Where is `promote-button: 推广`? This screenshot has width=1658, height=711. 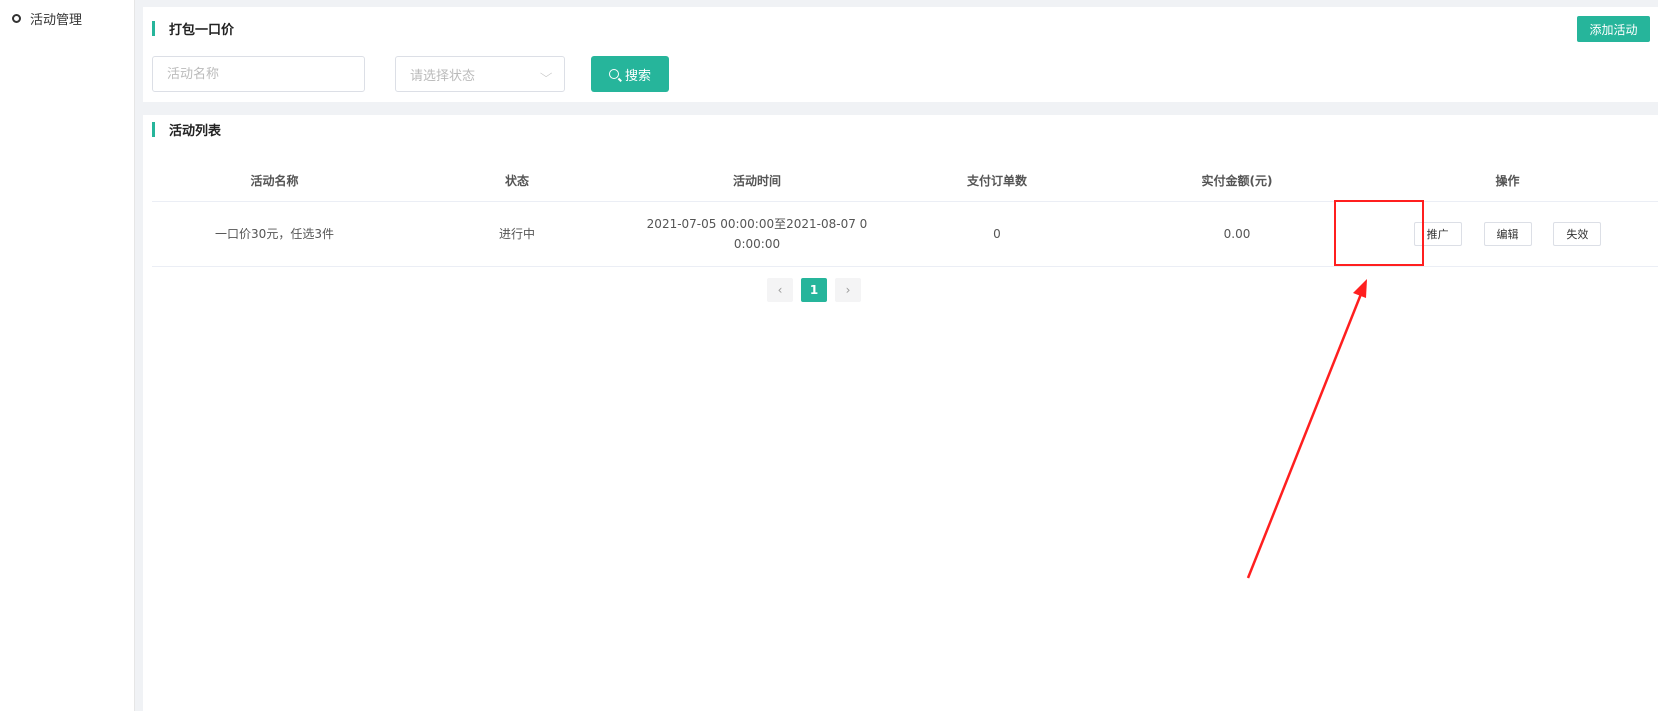
promote-button: 推广 is located at coordinates (1437, 234).